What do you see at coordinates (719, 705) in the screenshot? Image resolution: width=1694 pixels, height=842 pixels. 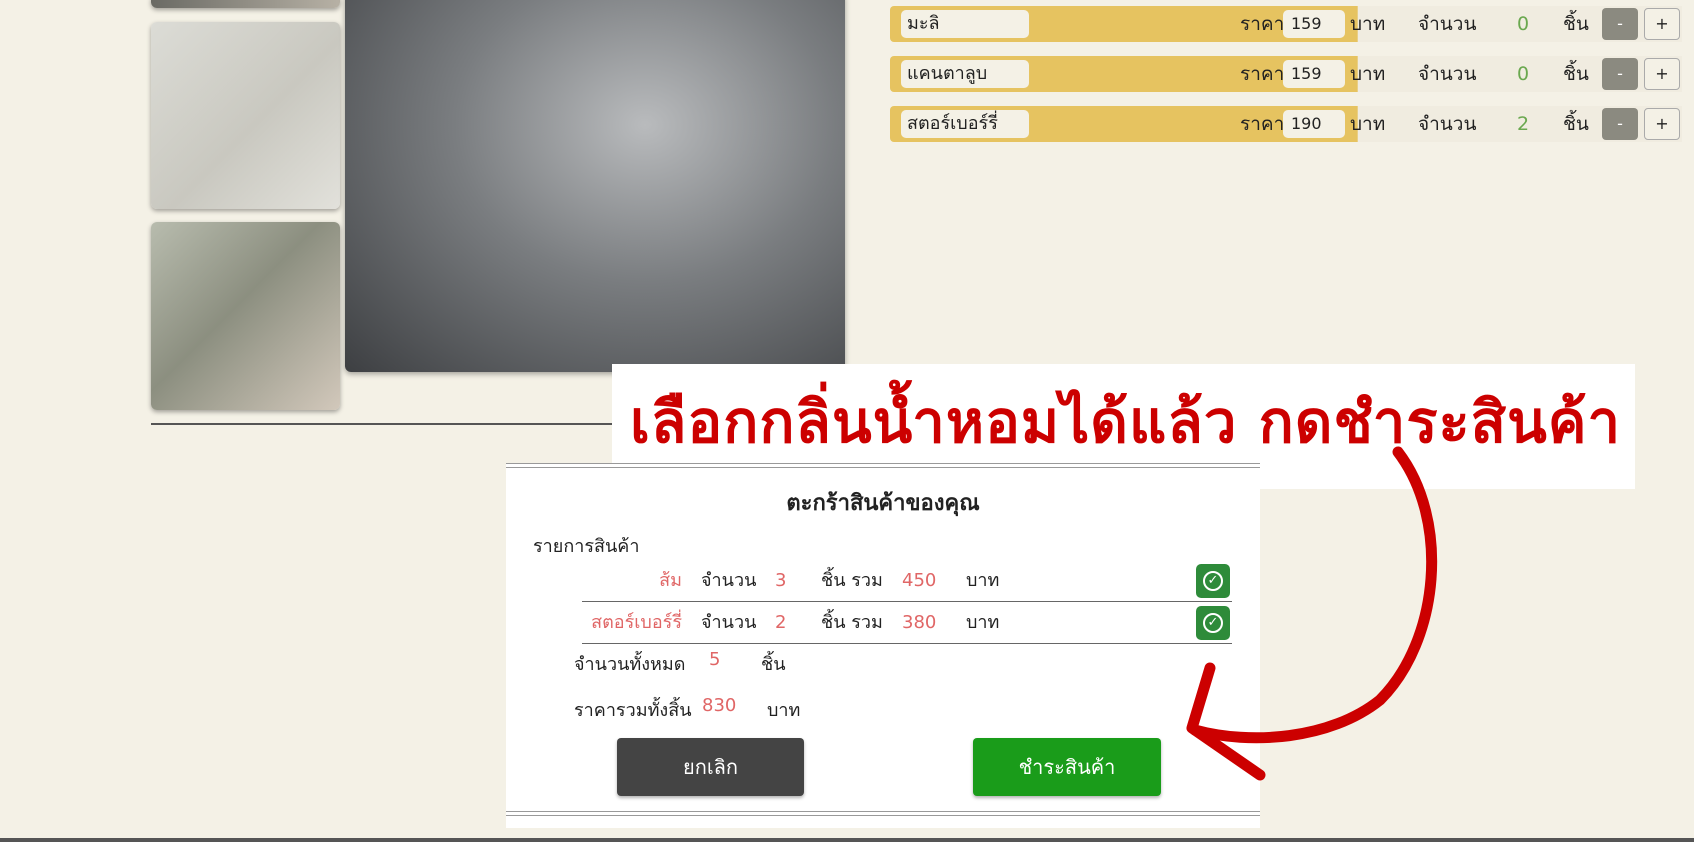 I see `total-price-value: 830` at bounding box center [719, 705].